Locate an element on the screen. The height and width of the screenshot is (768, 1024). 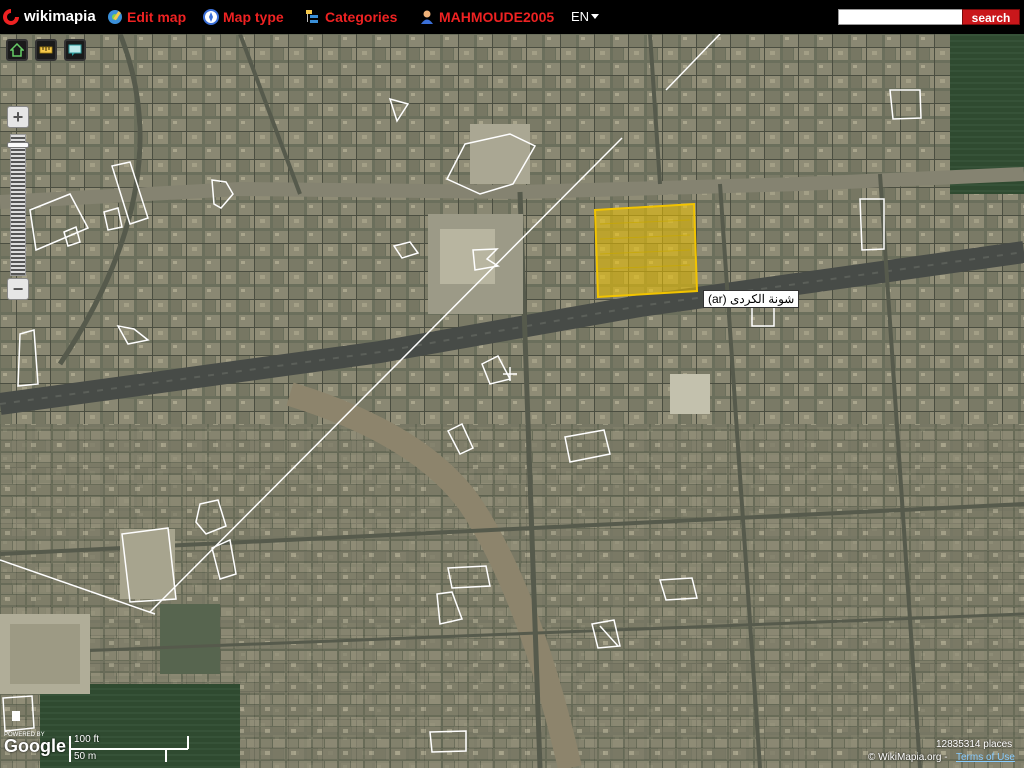
zoom-slider-track is located at coordinates (18, 205).